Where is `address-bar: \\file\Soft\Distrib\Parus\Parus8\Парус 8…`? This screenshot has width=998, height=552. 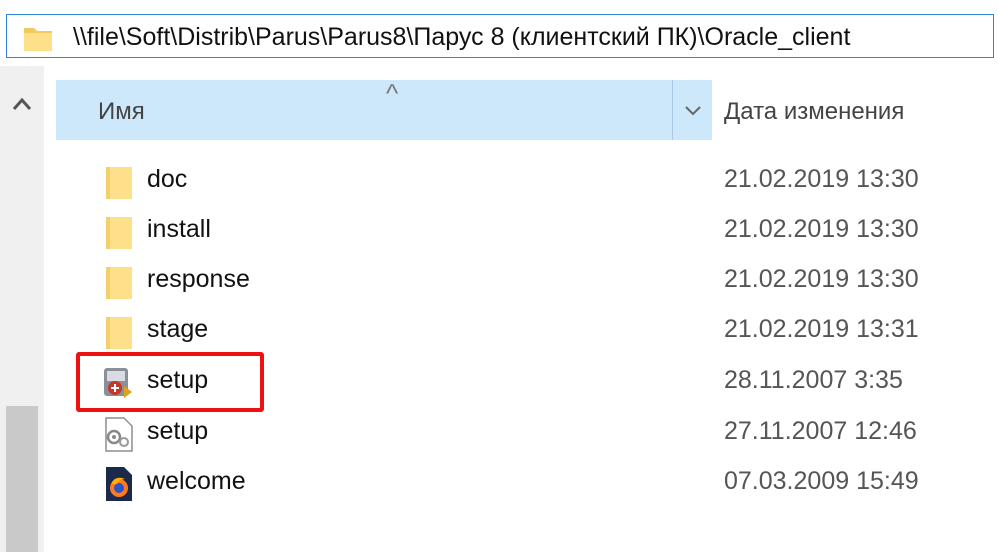 address-bar: \\file\Soft\Distrib\Parus\Parus8\Парус 8… is located at coordinates (499, 32).